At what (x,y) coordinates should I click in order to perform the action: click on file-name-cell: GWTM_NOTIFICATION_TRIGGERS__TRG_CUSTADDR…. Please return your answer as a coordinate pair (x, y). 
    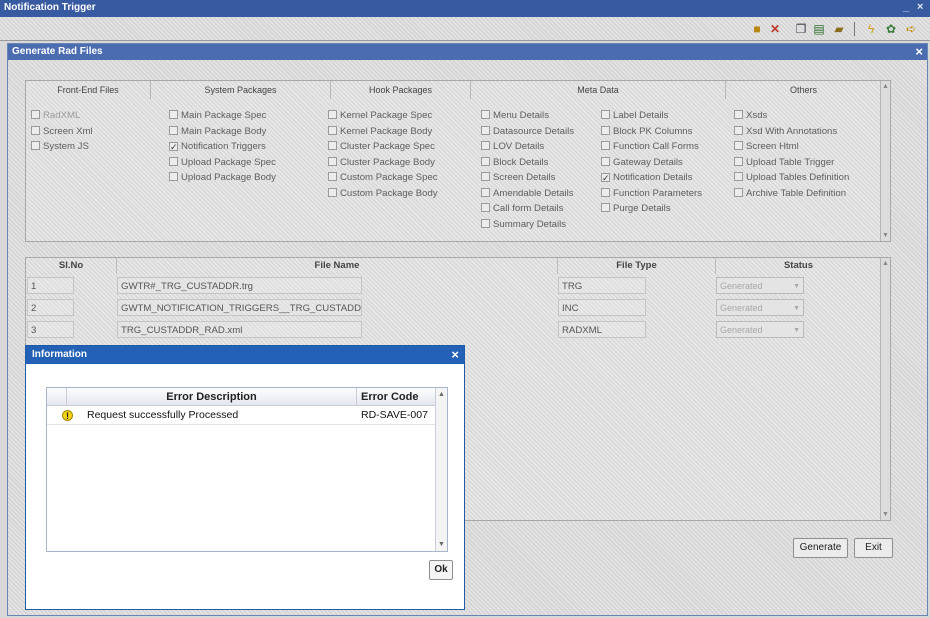
    Looking at the image, I should click on (239, 307).